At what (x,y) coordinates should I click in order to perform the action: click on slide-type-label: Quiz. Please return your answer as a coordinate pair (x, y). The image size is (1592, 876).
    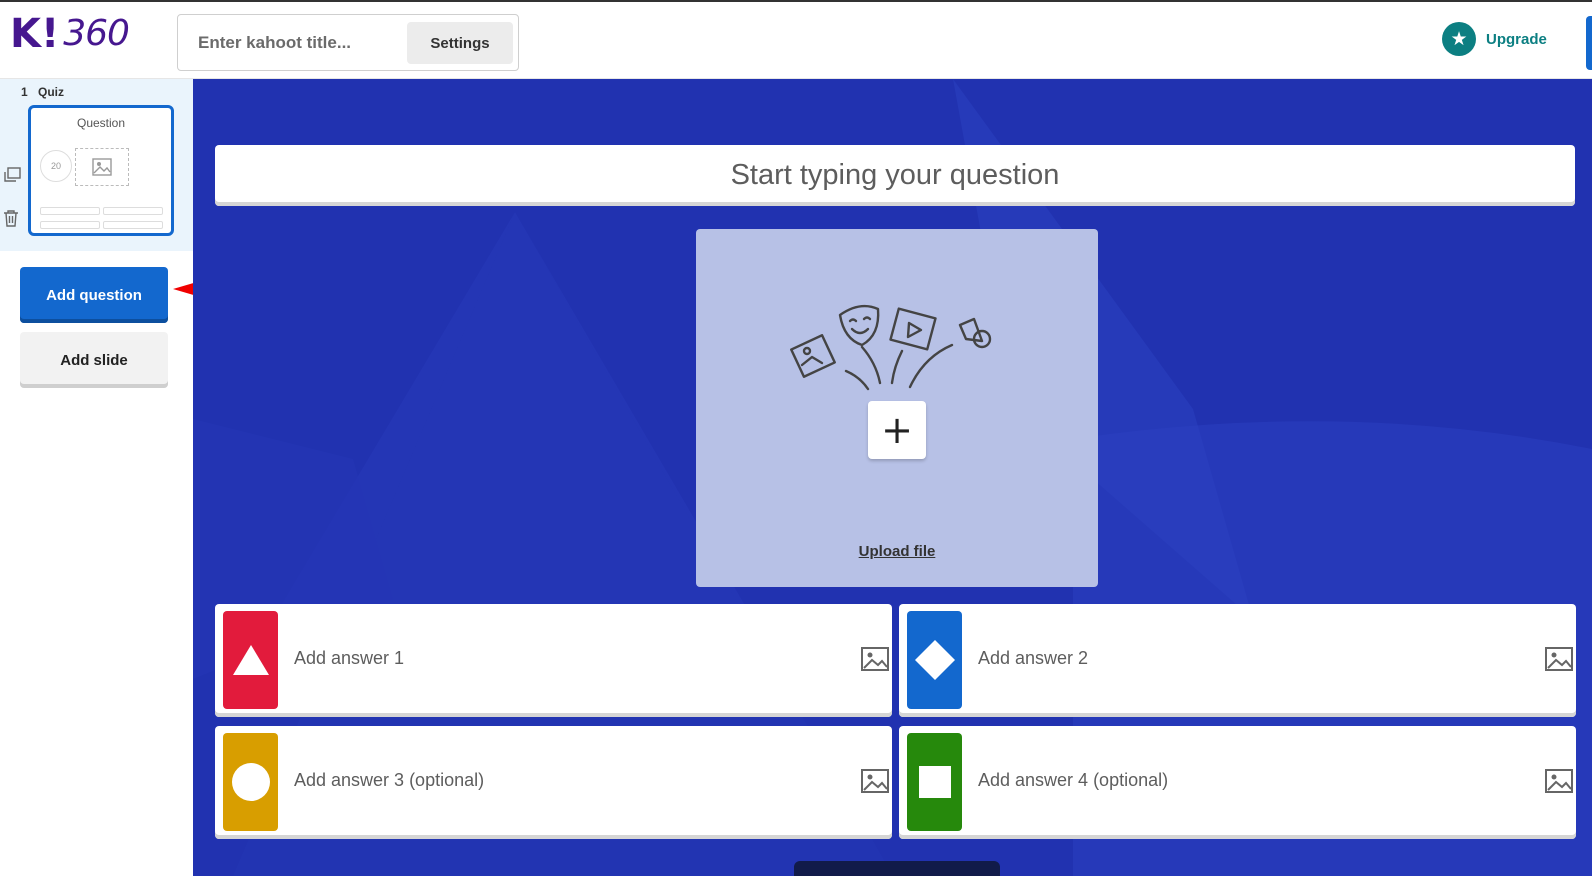
    Looking at the image, I should click on (51, 92).